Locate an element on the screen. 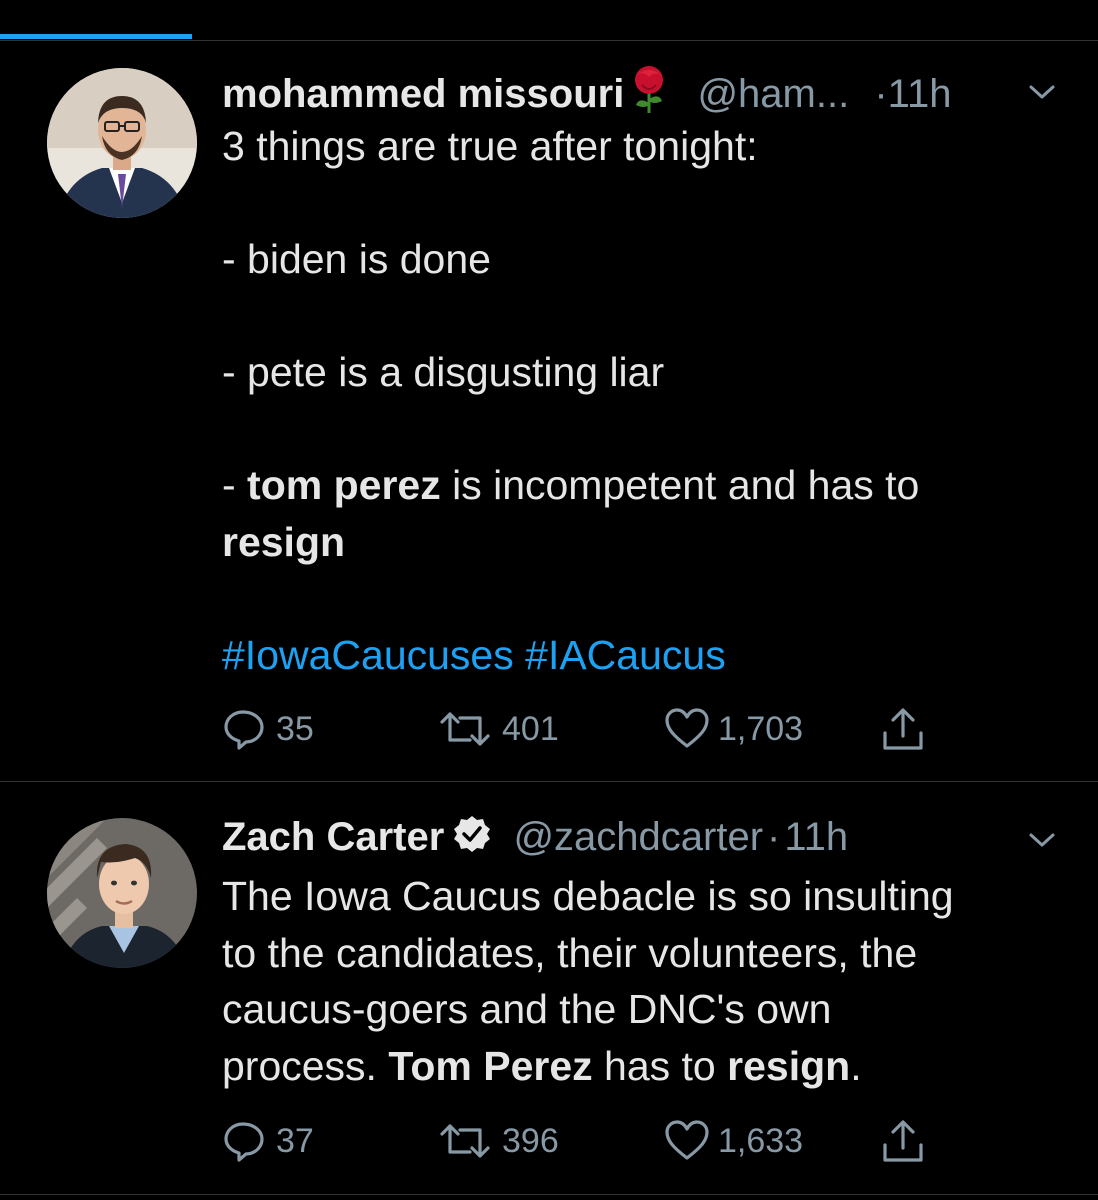 This screenshot has height=1200, width=1098. bold-text: tom perez is located at coordinates (344, 485).